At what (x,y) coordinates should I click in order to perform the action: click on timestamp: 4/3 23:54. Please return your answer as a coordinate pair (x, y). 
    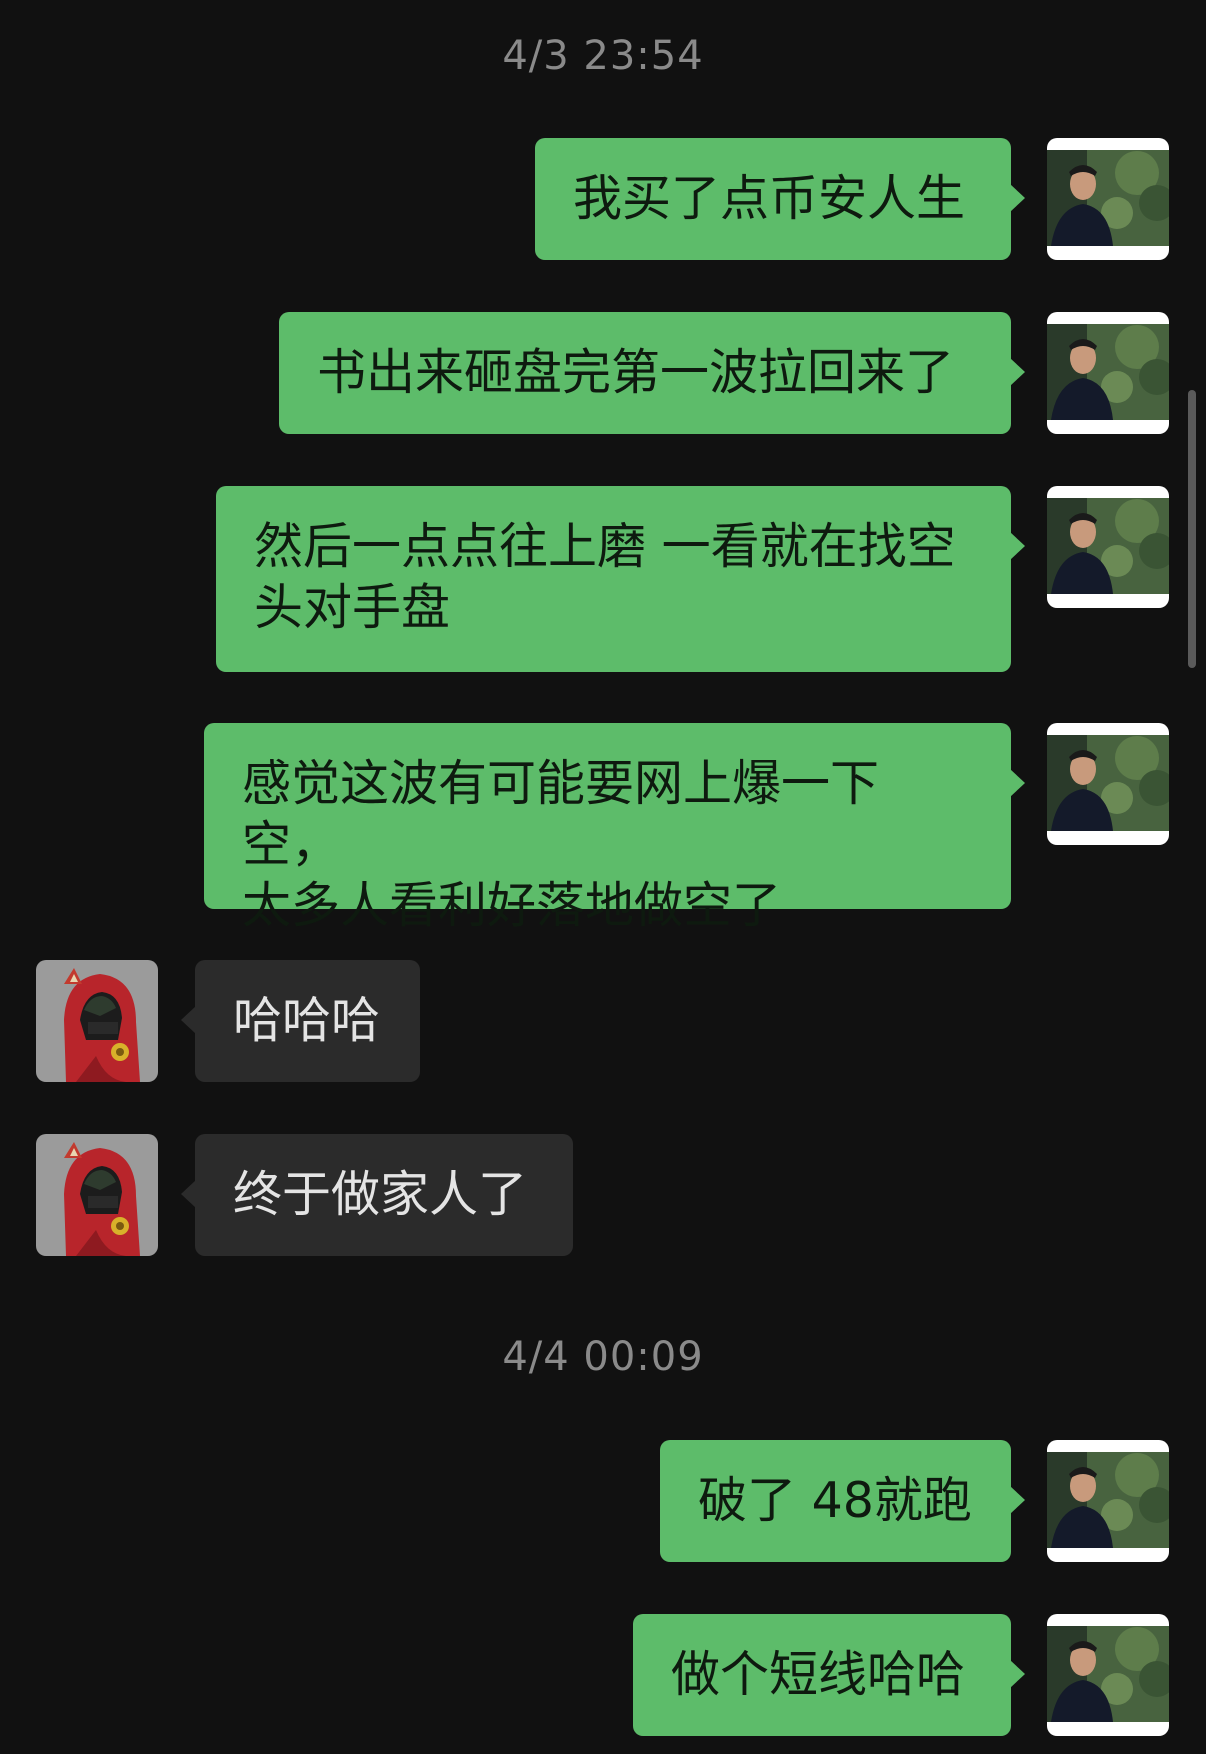
    Looking at the image, I should click on (603, 56).